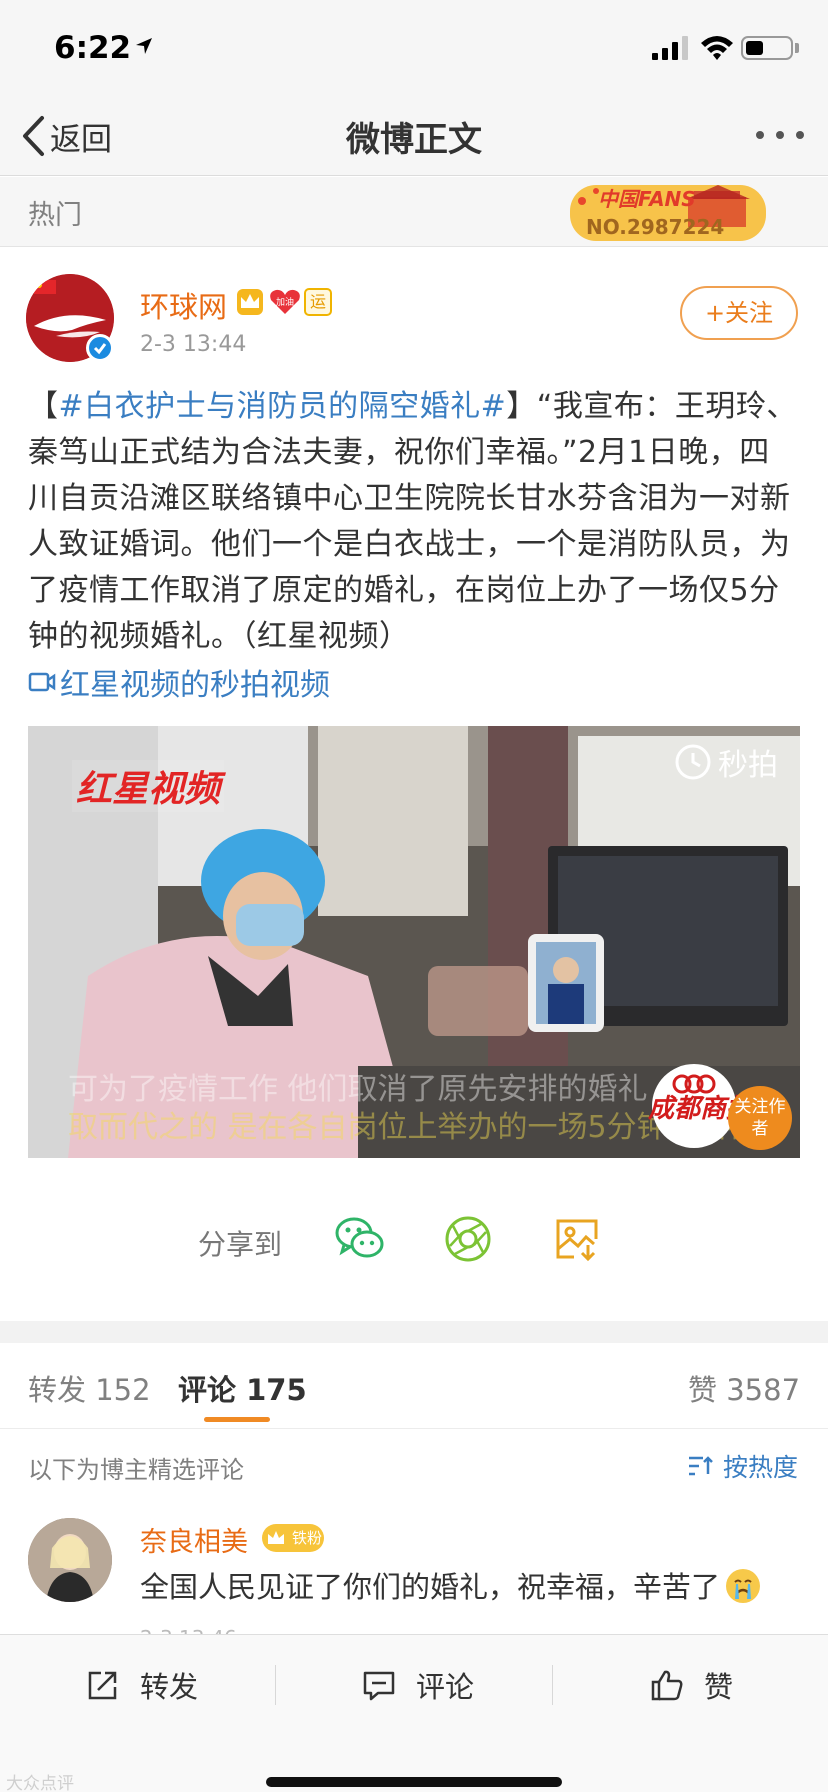 The image size is (828, 1792). I want to click on miaopai-logo: 秒拍, so click(726, 762).